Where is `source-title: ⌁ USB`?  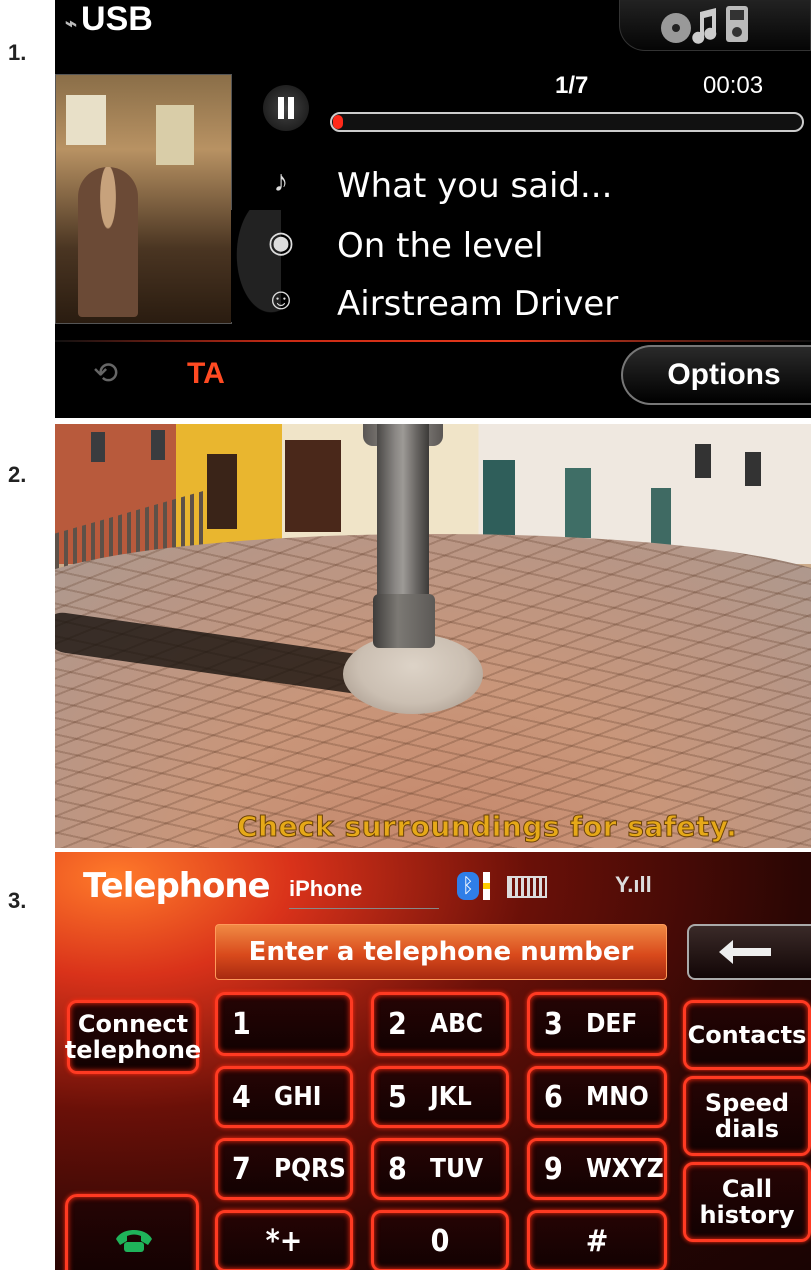 source-title: ⌁ USB is located at coordinates (109, 19).